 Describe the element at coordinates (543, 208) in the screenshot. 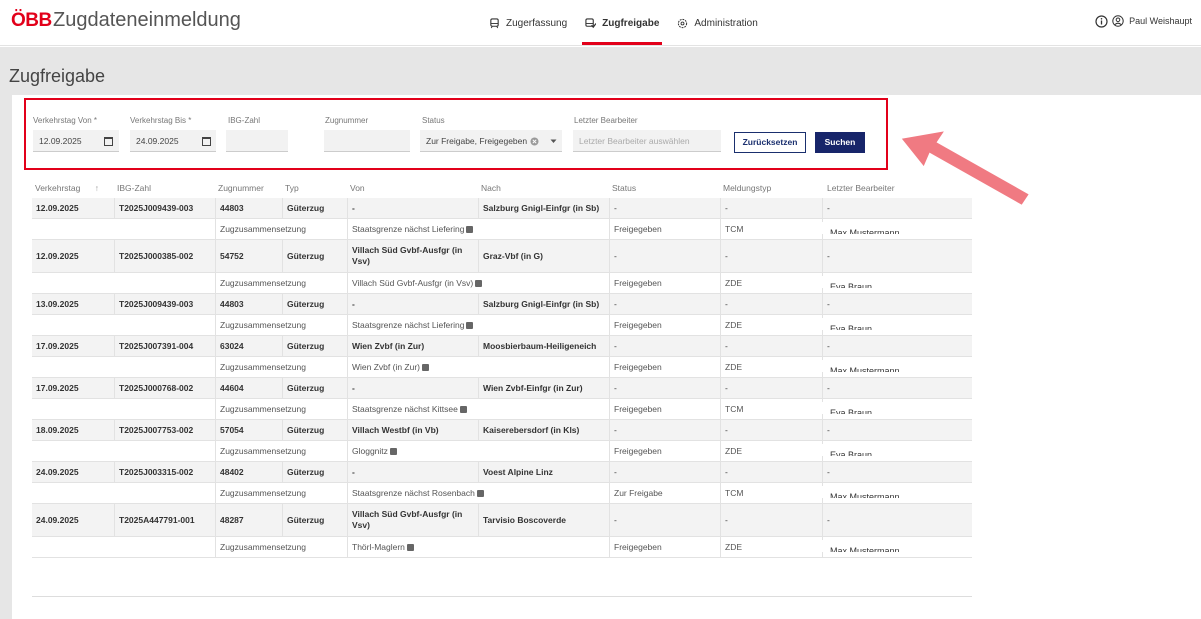

I see `cell-nach: Salzburg Gnigl-Einfgr (in Sb)` at that location.